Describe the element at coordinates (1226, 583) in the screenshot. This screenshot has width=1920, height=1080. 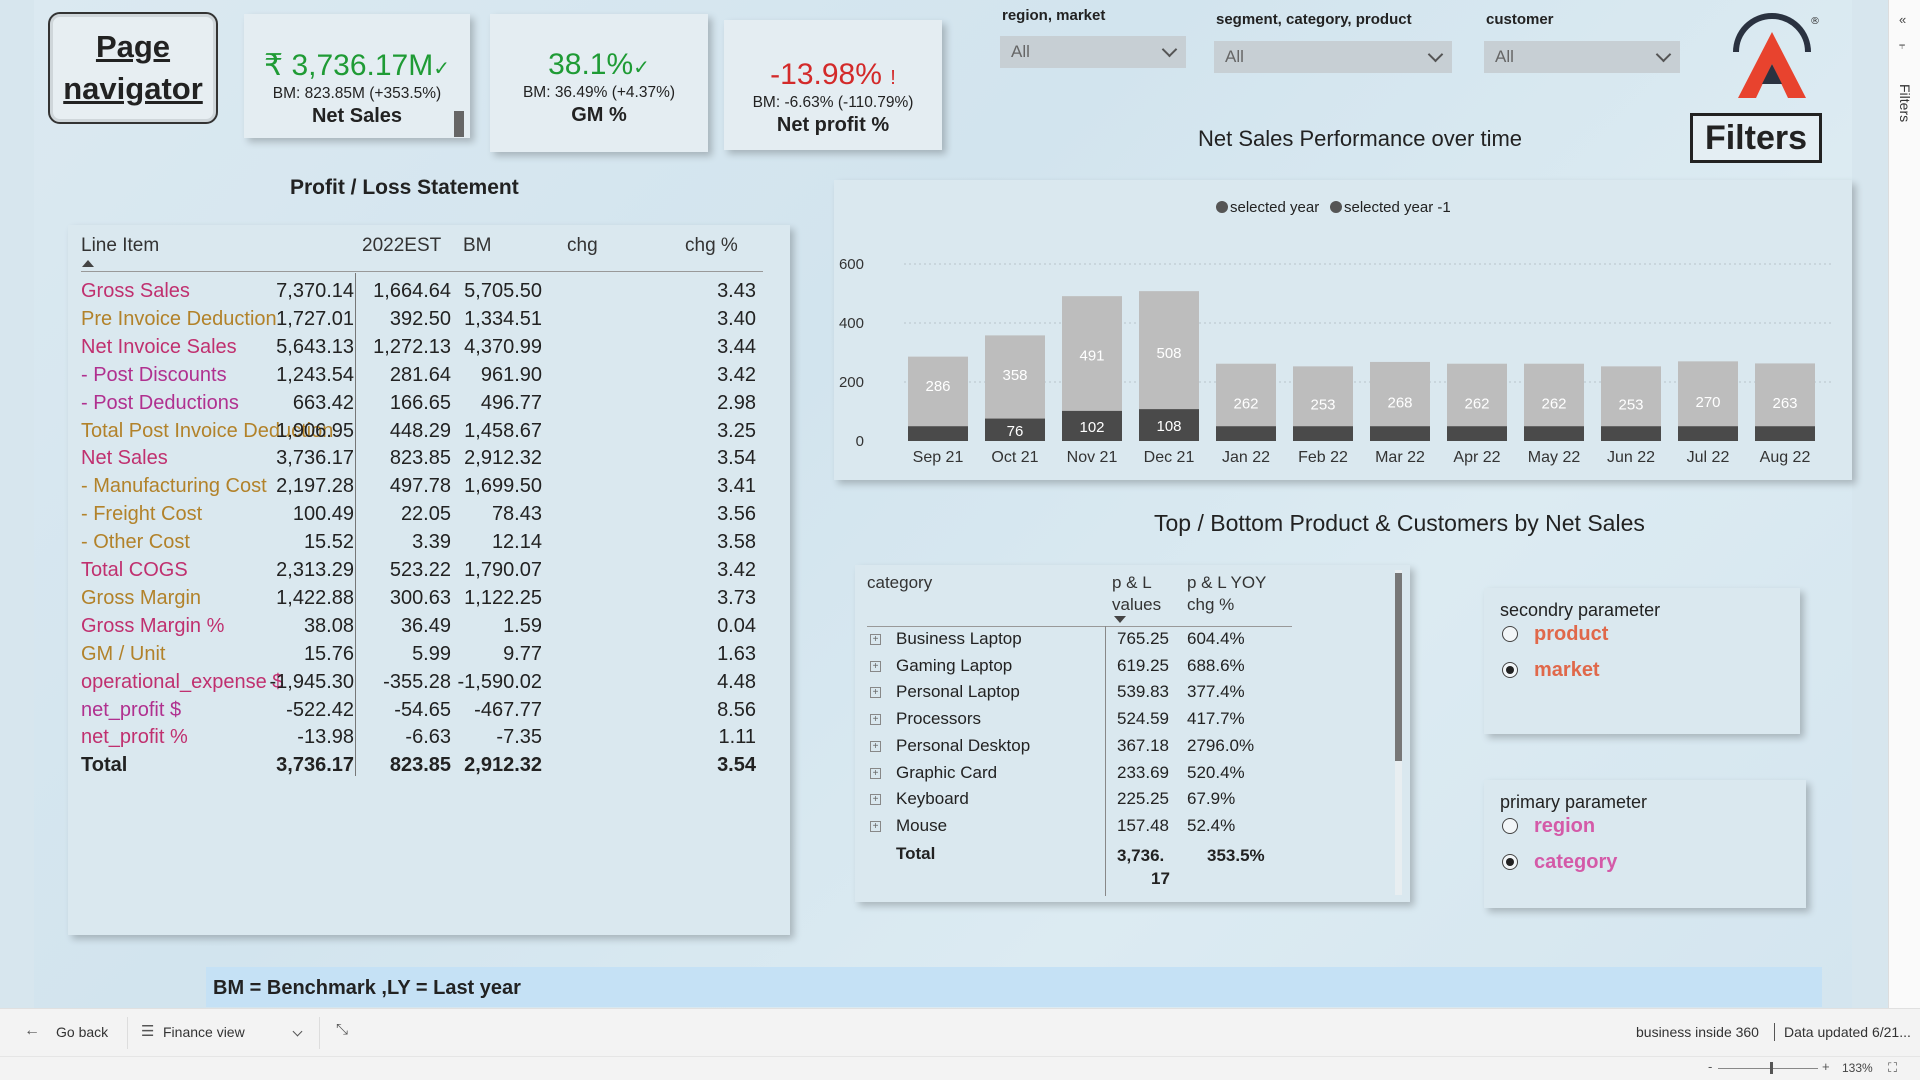
I see `tb-header-yoy-1: p & L YOY` at that location.